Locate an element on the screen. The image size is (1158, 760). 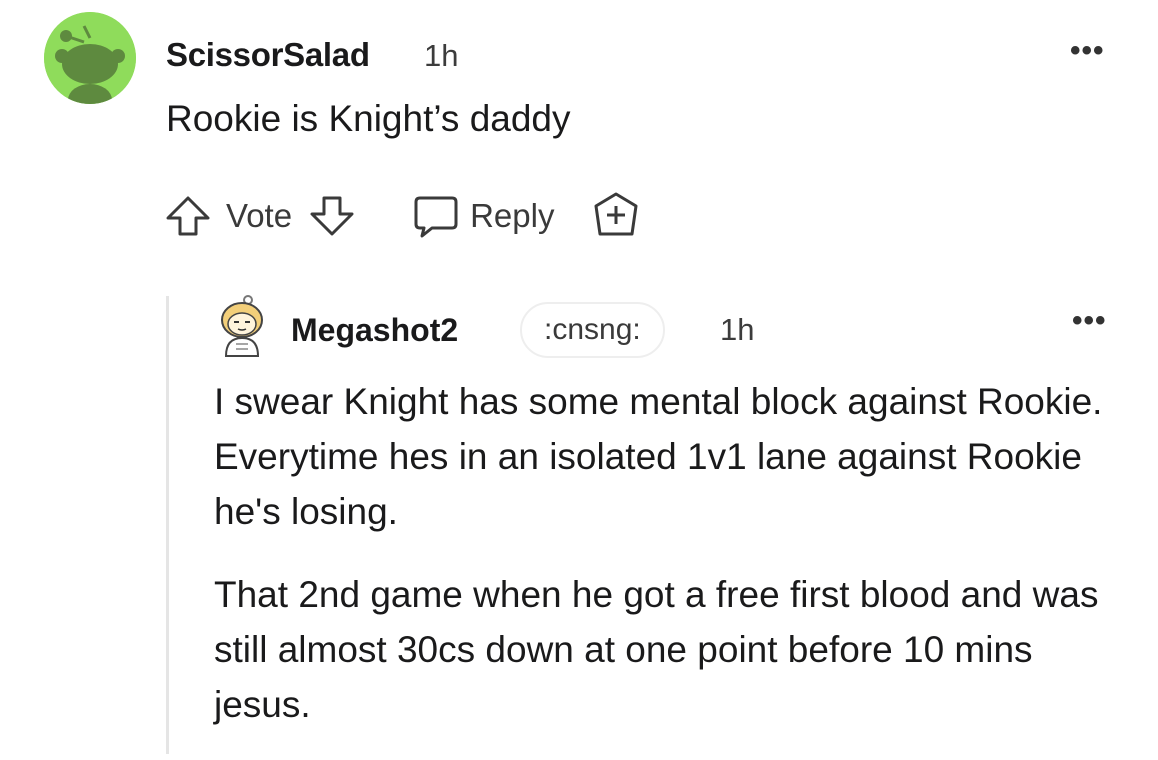
user-avatar is located at coordinates (90, 58).